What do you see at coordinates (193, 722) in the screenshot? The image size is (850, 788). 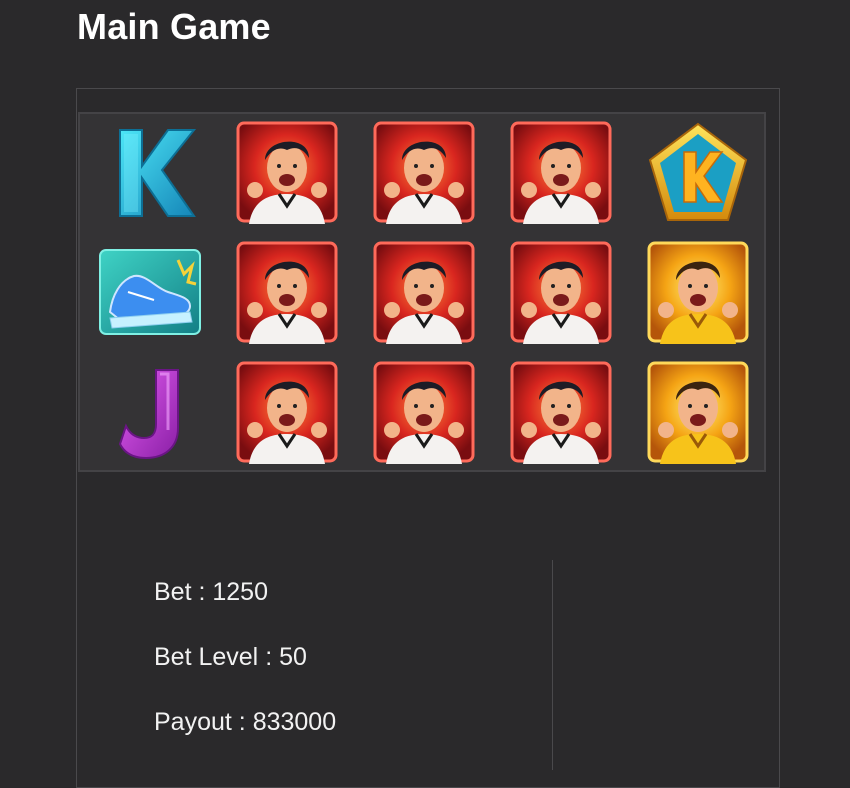 I see `payout-label: Payout` at bounding box center [193, 722].